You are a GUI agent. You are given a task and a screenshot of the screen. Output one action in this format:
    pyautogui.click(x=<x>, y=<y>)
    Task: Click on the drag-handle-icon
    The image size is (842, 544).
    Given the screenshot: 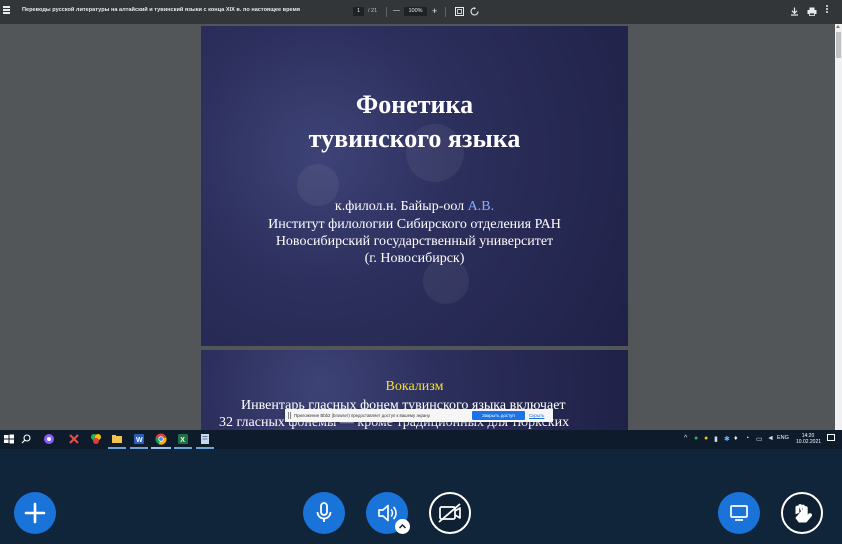 What is the action you would take?
    pyautogui.click(x=288, y=415)
    